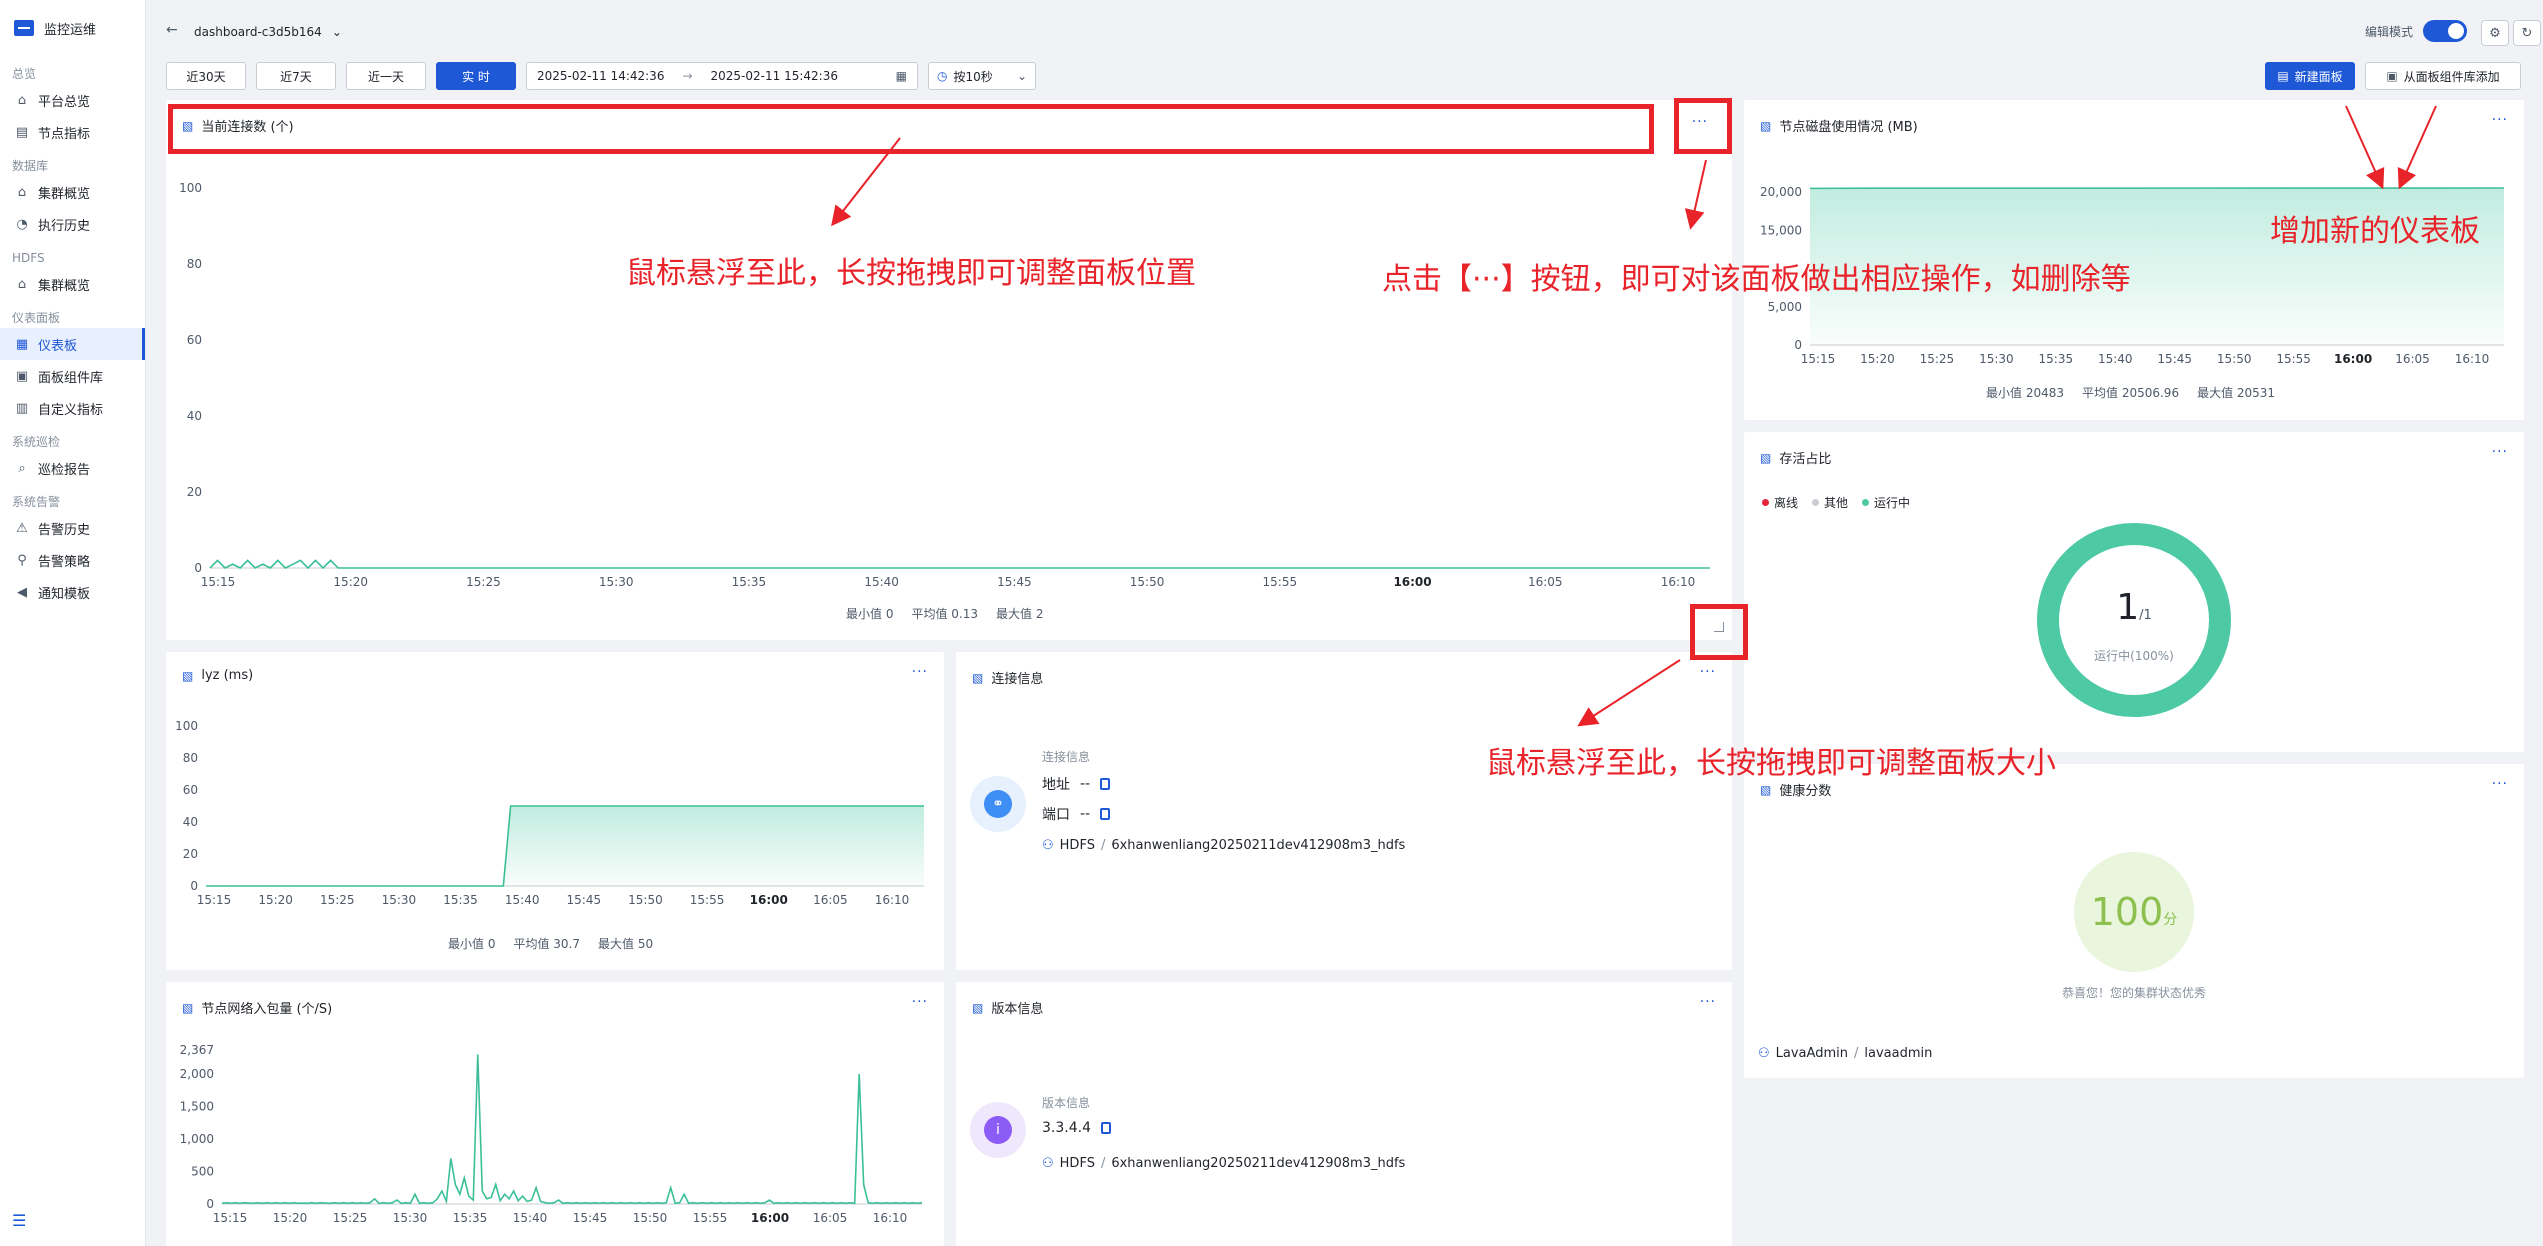  What do you see at coordinates (2134, 592) in the screenshot?
I see `panel-survival: ▧ 存活占比 ··· 离线 其他 运行中 1/1 运行中(100%)` at bounding box center [2134, 592].